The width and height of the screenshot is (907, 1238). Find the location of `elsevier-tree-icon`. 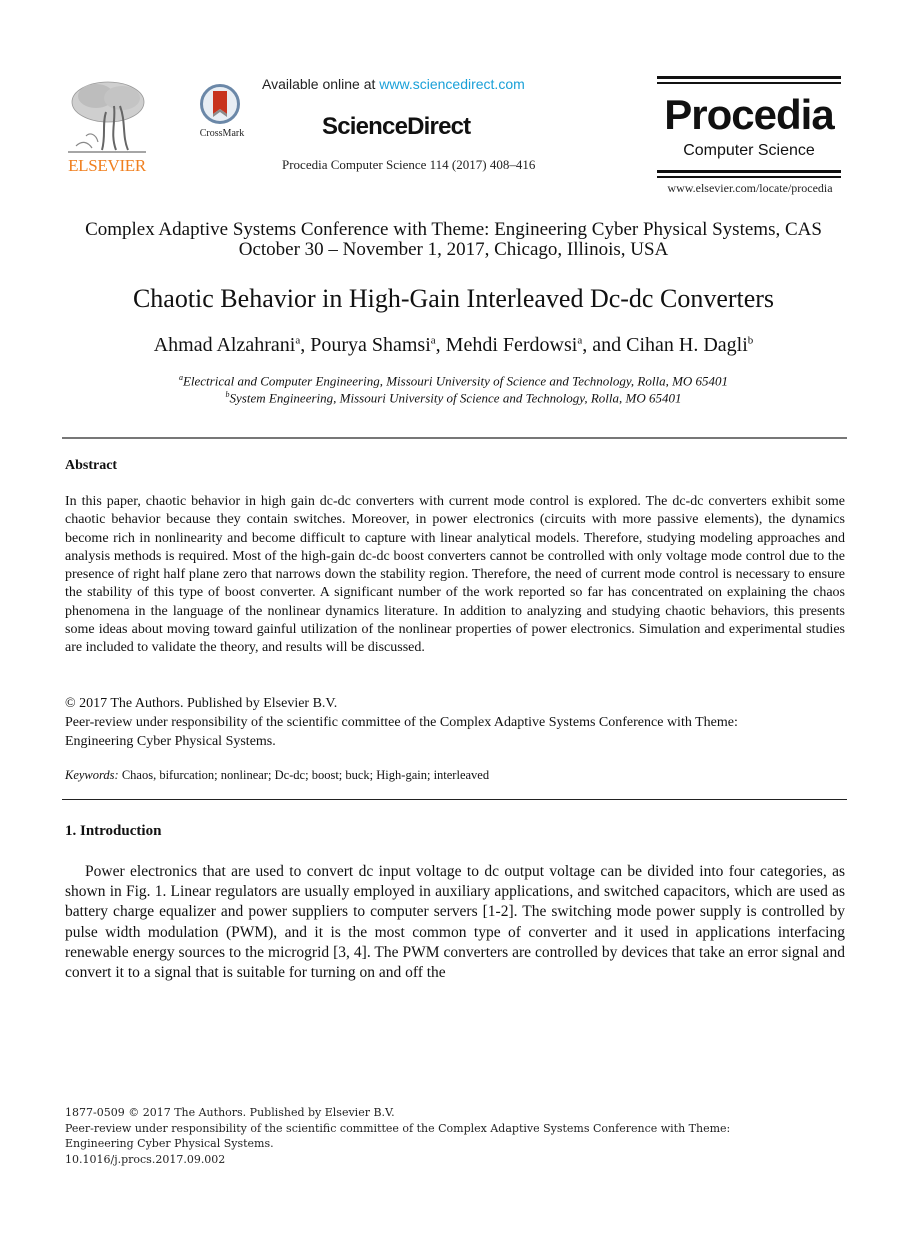

elsevier-tree-icon is located at coordinates (107, 117).